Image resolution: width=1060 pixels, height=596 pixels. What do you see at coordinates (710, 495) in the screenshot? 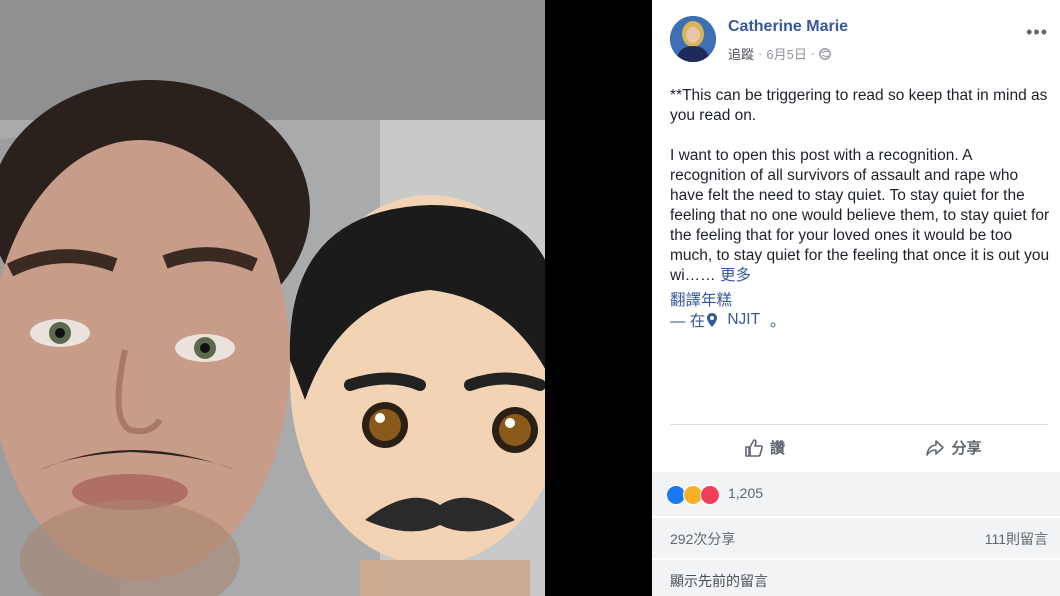
I see `love-reaction-icon` at bounding box center [710, 495].